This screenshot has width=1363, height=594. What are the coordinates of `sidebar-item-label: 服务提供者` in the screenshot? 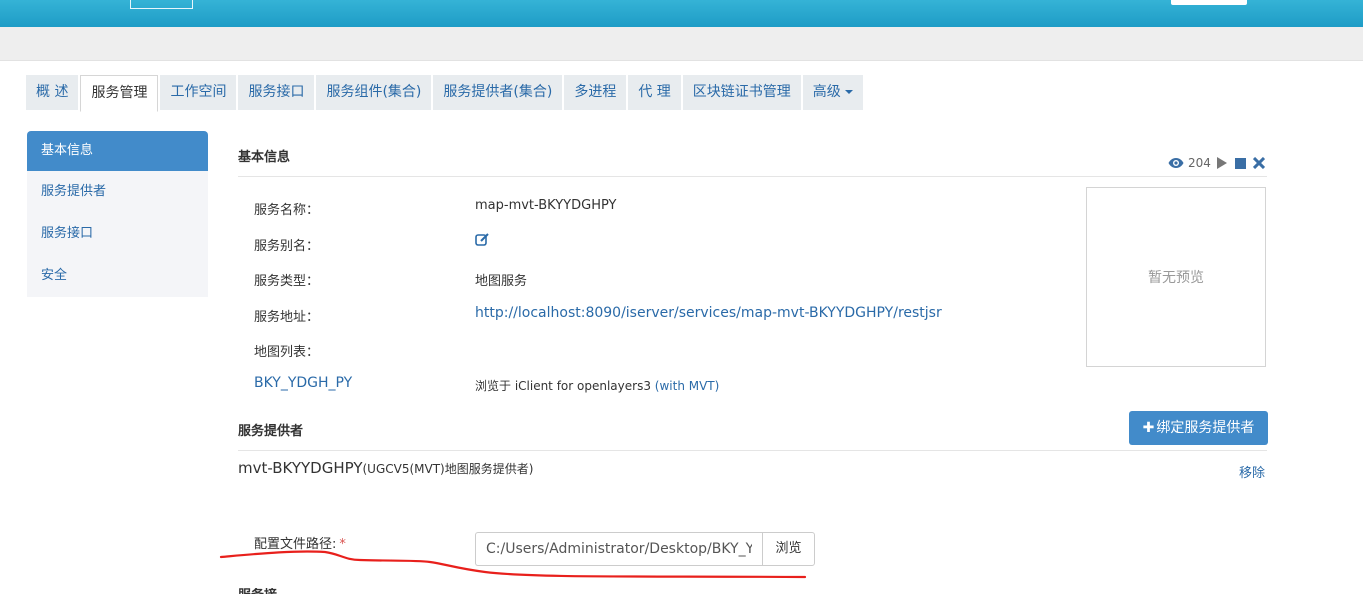 It's located at (74, 191).